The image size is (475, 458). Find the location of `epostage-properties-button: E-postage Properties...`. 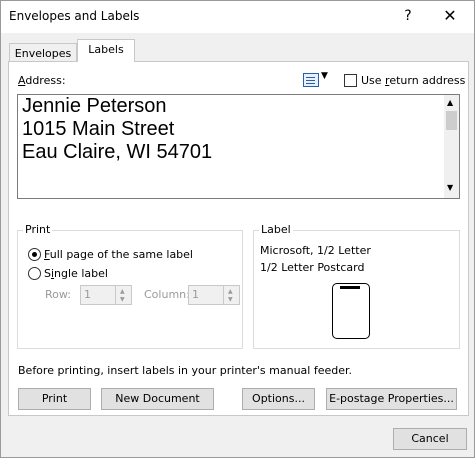

epostage-properties-button: E-postage Properties... is located at coordinates (391, 399).